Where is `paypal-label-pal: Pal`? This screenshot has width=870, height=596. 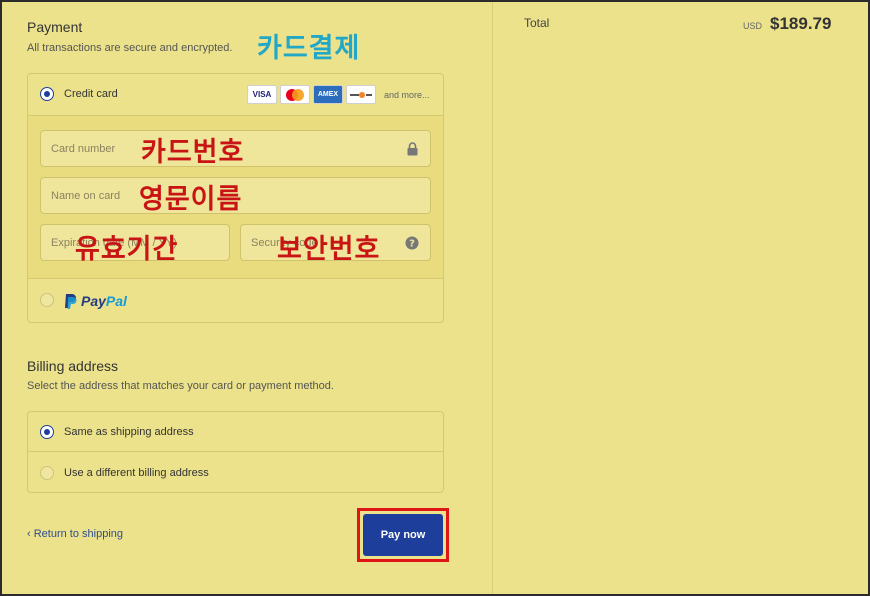
paypal-label-pal: Pal is located at coordinates (116, 301).